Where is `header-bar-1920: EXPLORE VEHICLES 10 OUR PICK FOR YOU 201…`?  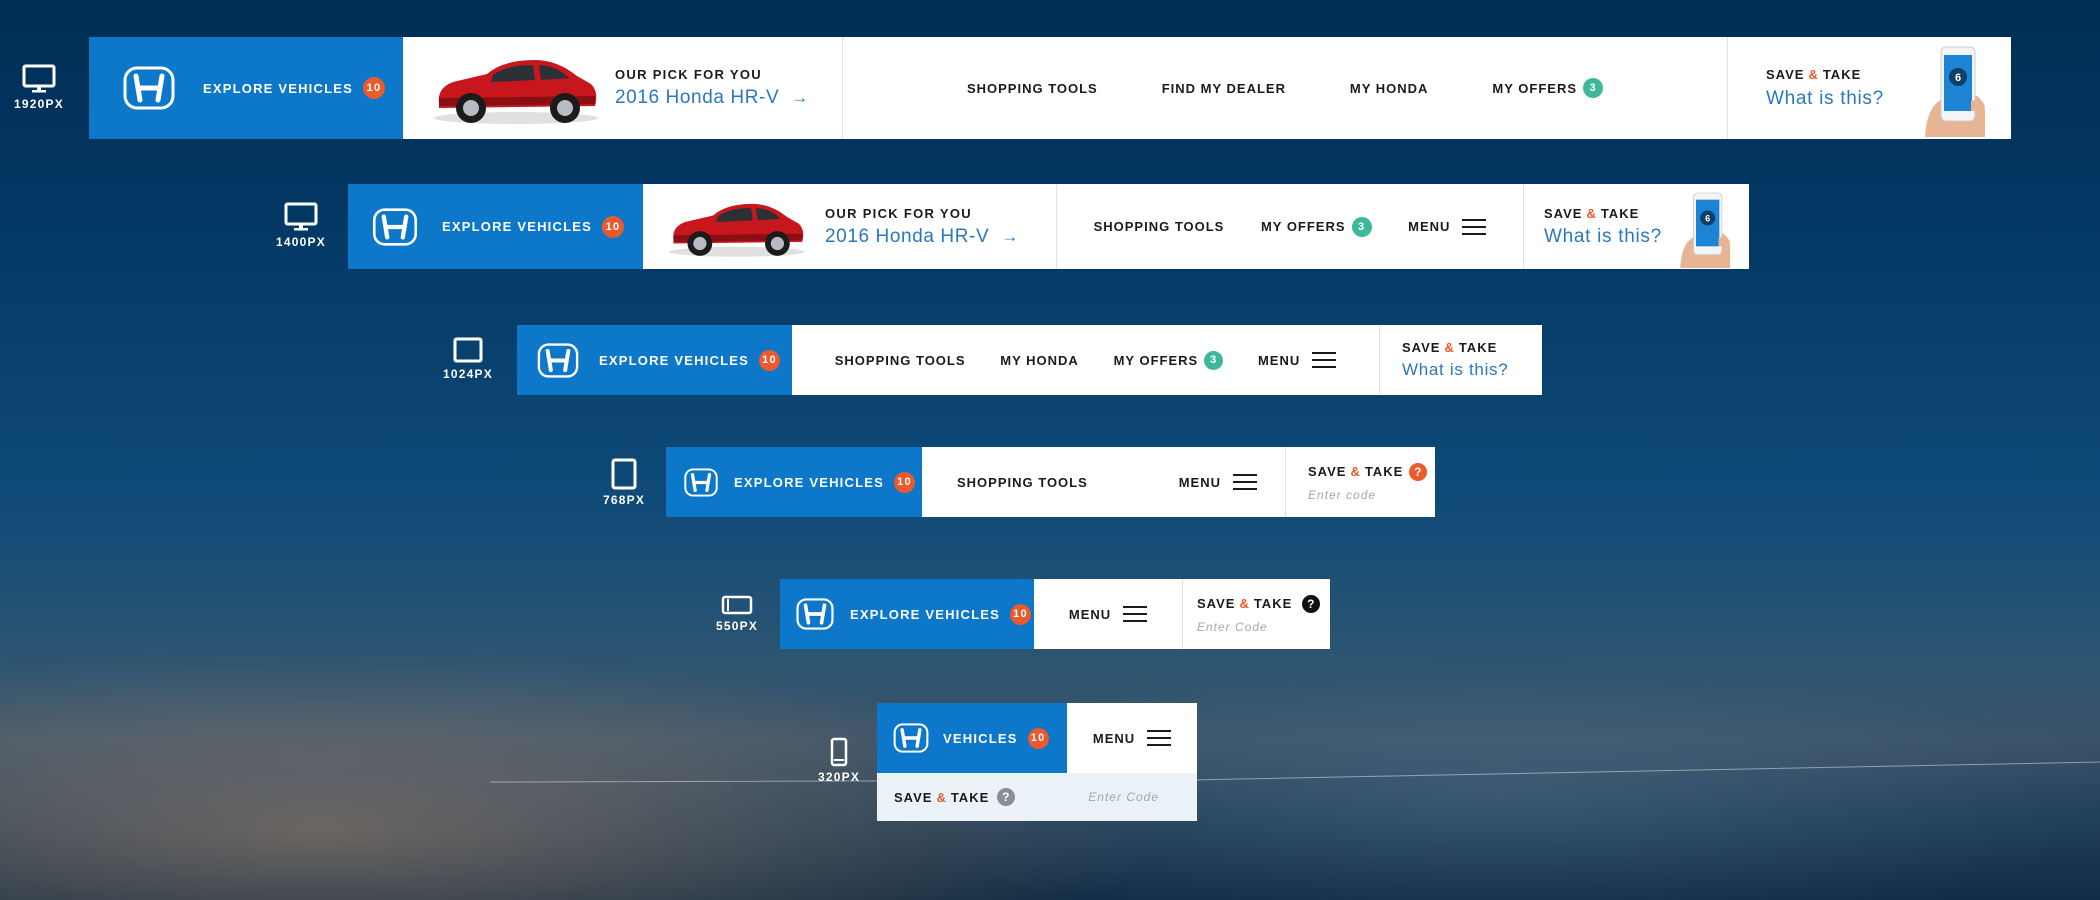 header-bar-1920: EXPLORE VEHICLES 10 OUR PICK FOR YOU 201… is located at coordinates (1050, 88).